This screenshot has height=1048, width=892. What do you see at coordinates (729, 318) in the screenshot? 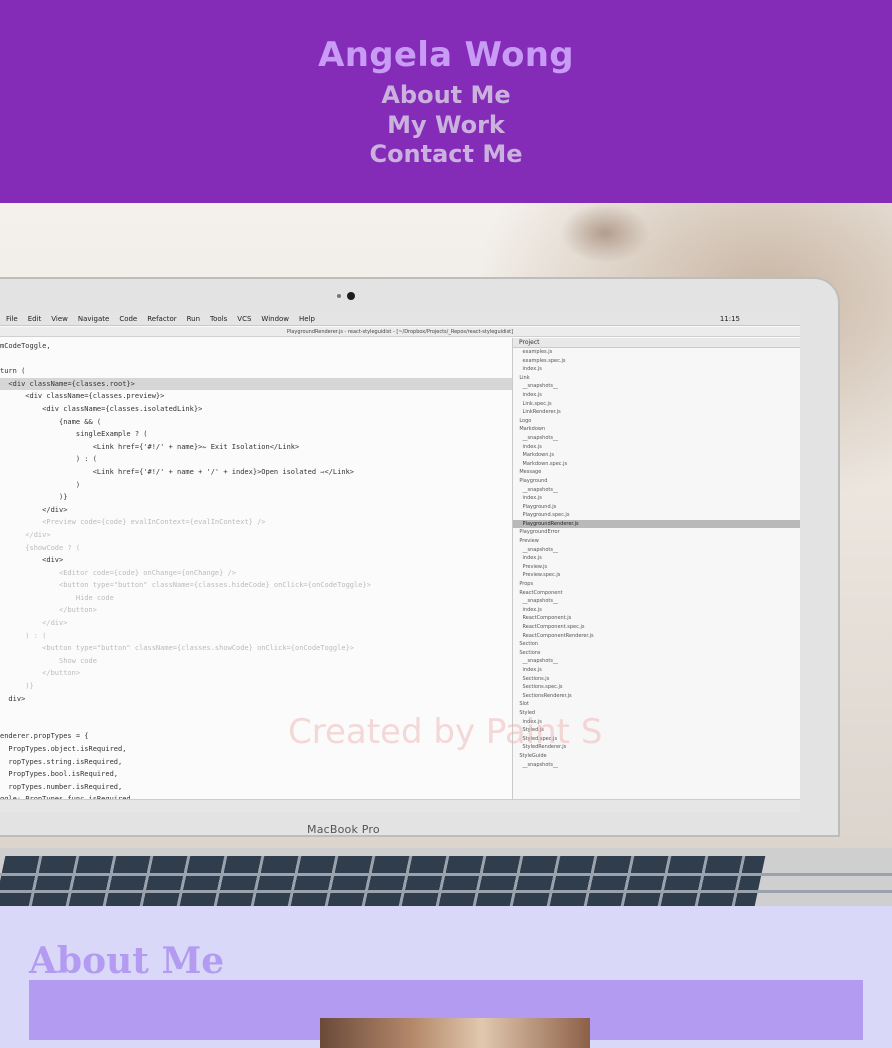
I see `ide-clock: 11:15` at bounding box center [729, 318].